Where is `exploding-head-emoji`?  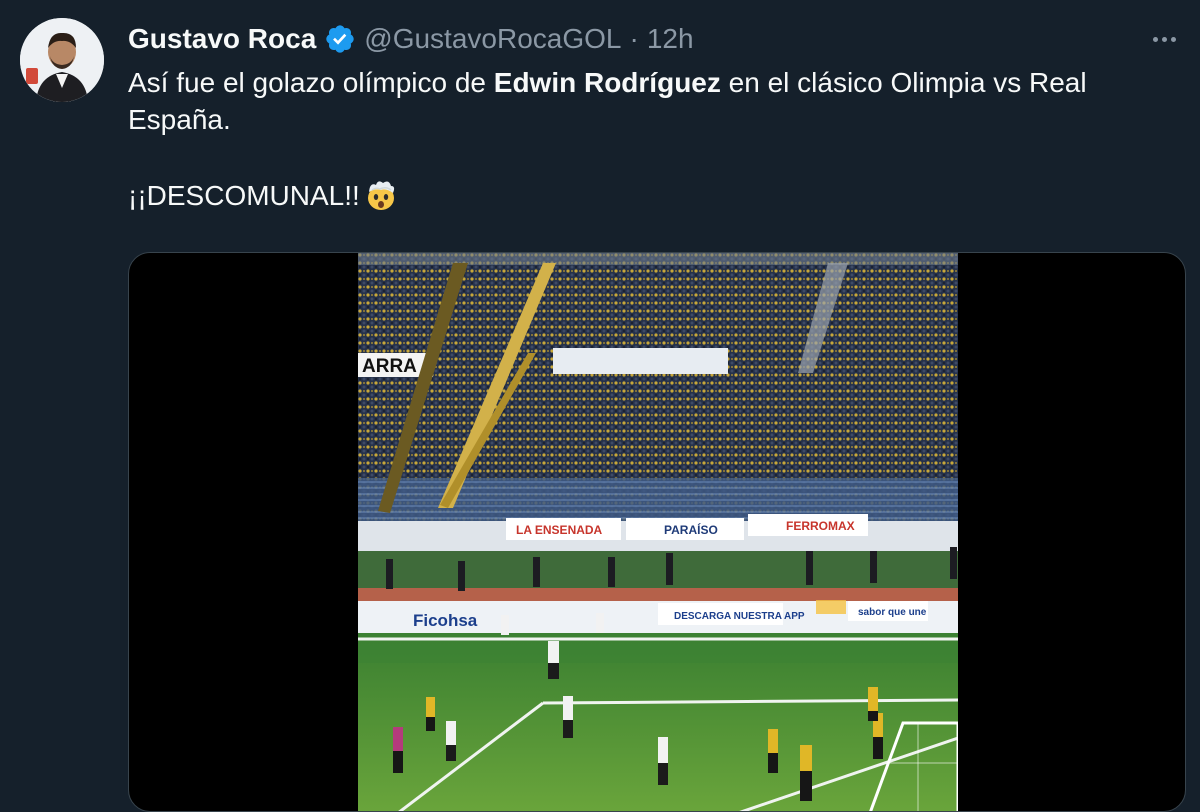
exploding-head-emoji is located at coordinates (381, 195).